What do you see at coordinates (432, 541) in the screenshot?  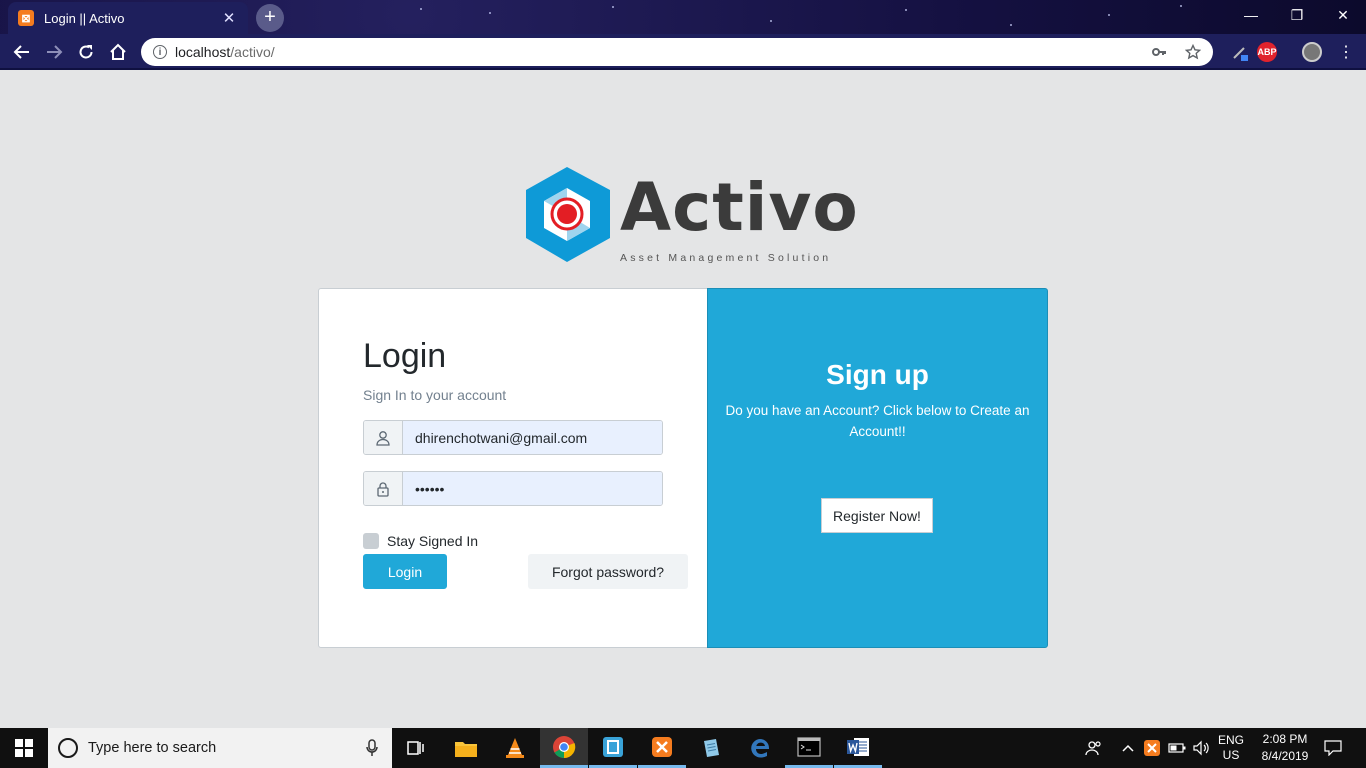 I see `stay-signed-in-label: Stay Signed In` at bounding box center [432, 541].